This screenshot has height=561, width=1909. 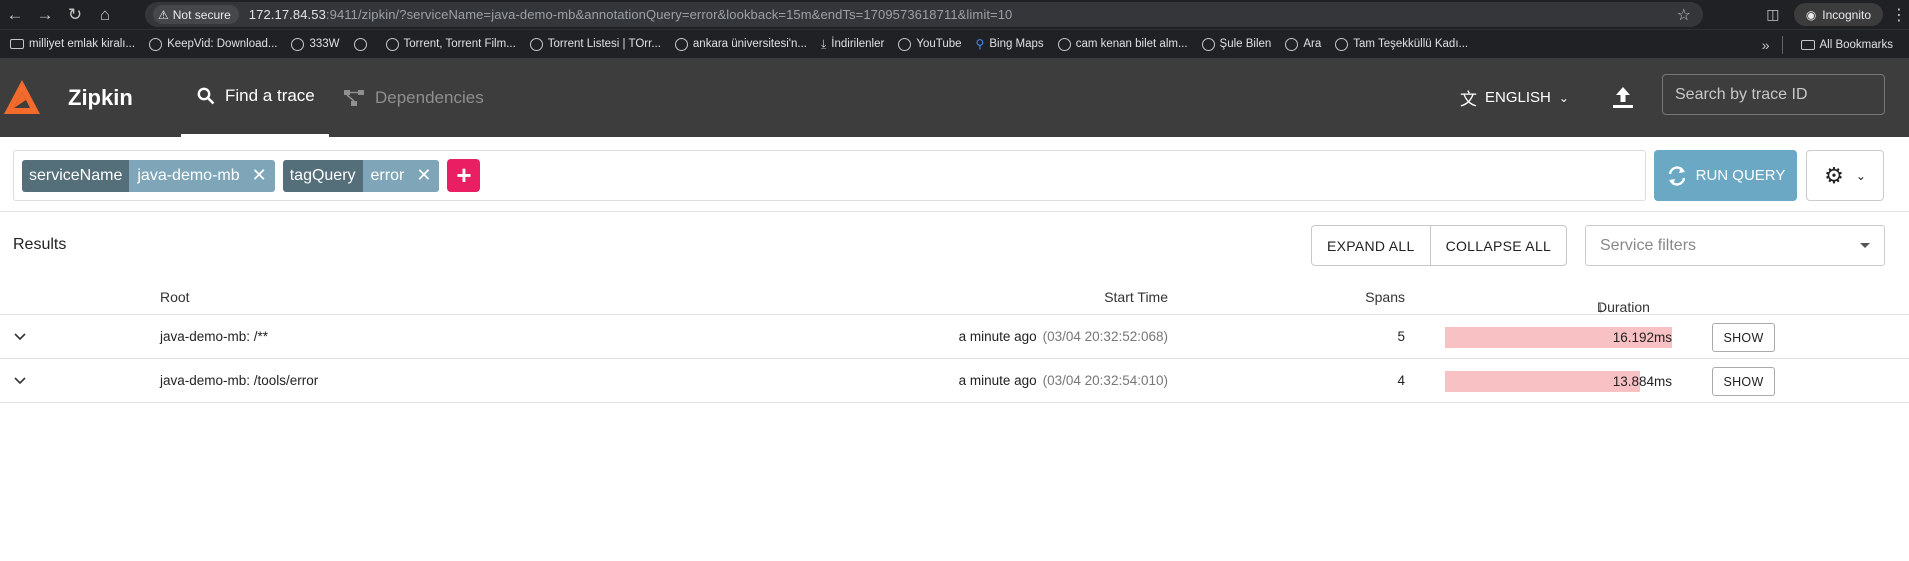 I want to click on duration-bar: 13.884ms, so click(x=1558, y=381).